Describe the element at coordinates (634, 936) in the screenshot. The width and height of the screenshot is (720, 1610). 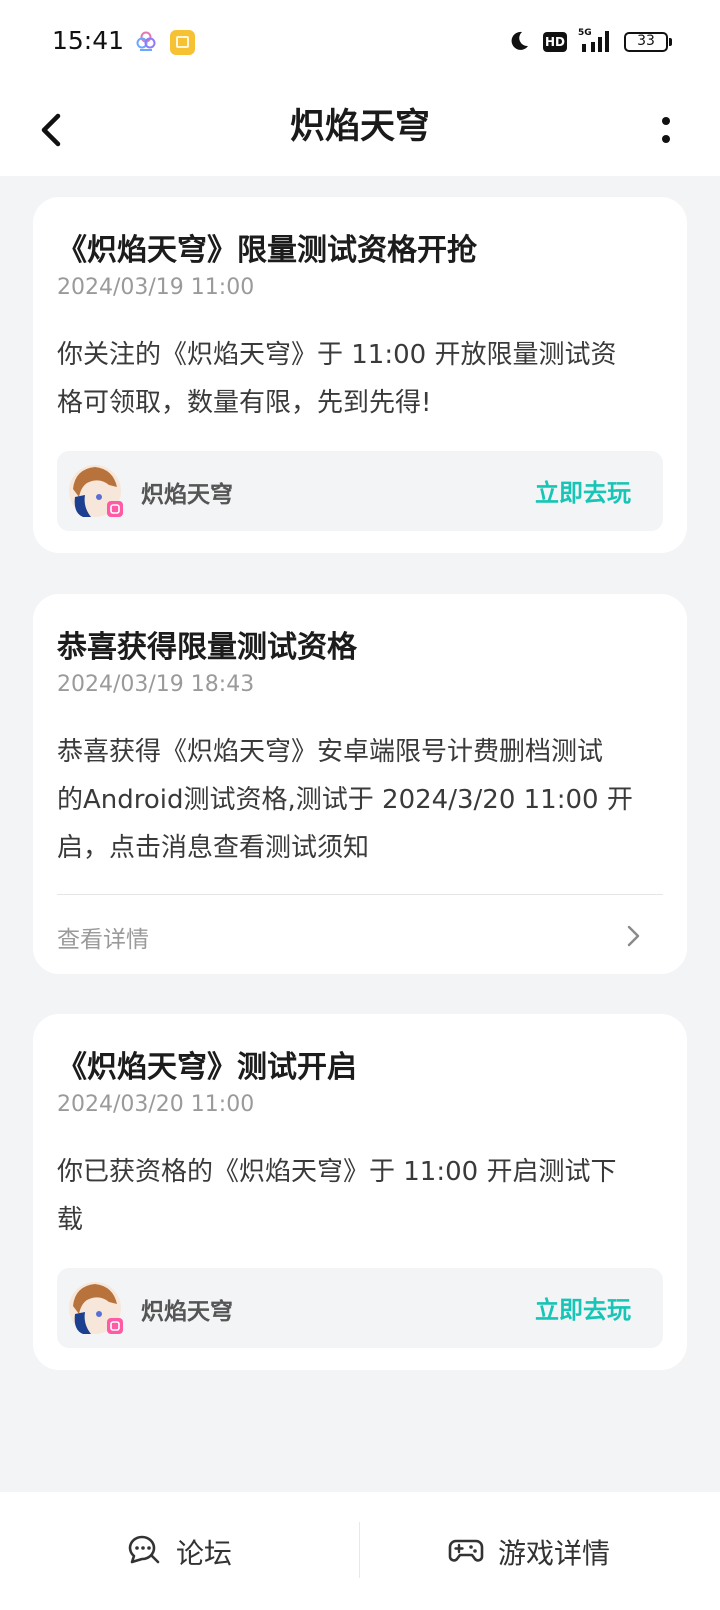
I see `chevron-right-icon` at that location.